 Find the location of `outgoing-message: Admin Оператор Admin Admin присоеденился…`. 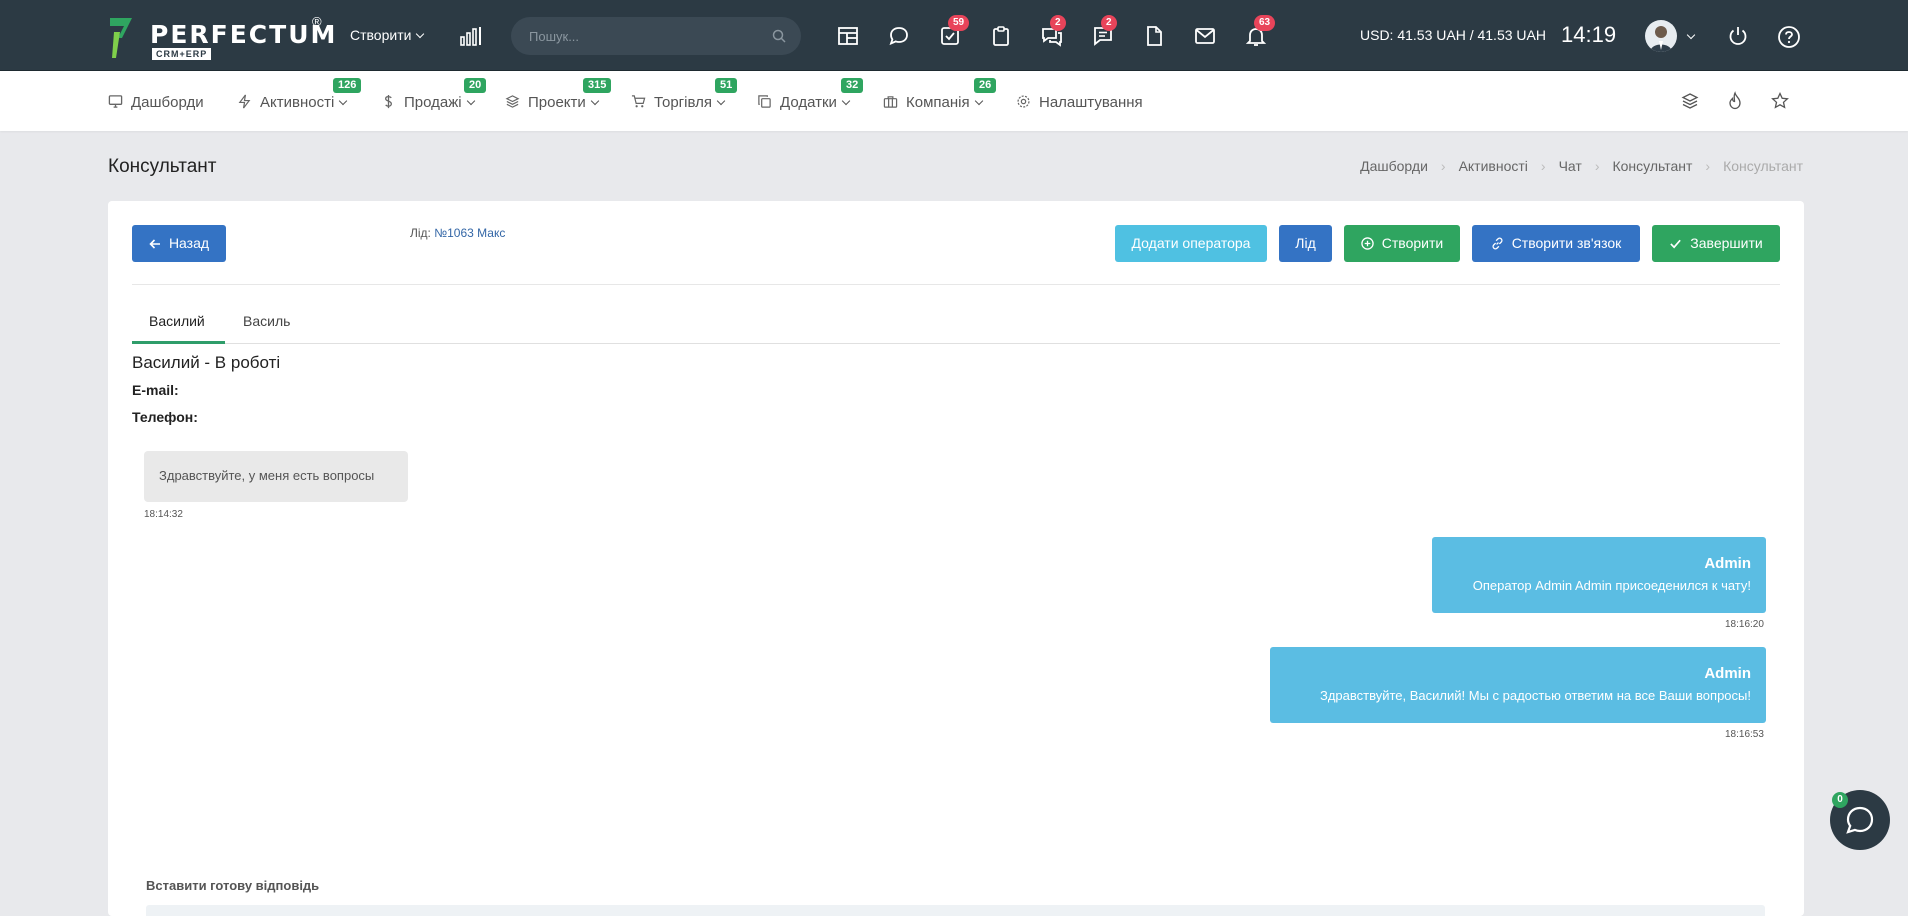

outgoing-message: Admin Оператор Admin Admin присоеденился… is located at coordinates (1599, 575).